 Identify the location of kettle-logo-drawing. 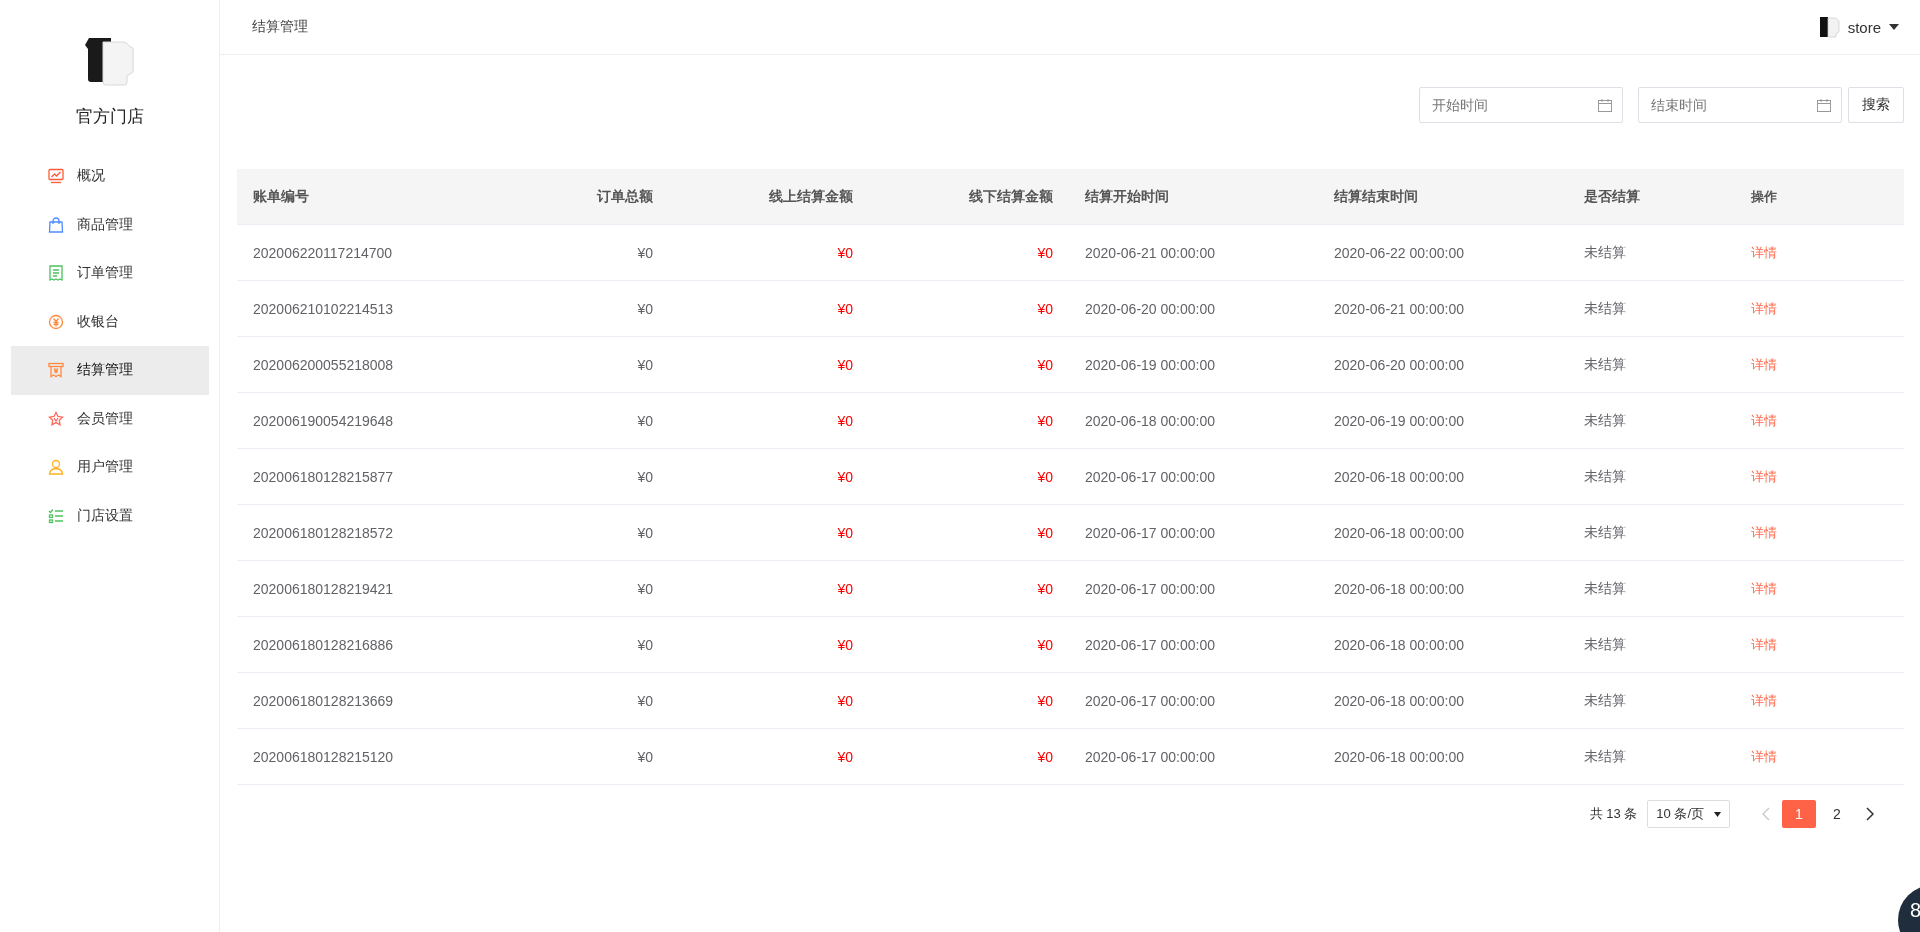
(109, 62).